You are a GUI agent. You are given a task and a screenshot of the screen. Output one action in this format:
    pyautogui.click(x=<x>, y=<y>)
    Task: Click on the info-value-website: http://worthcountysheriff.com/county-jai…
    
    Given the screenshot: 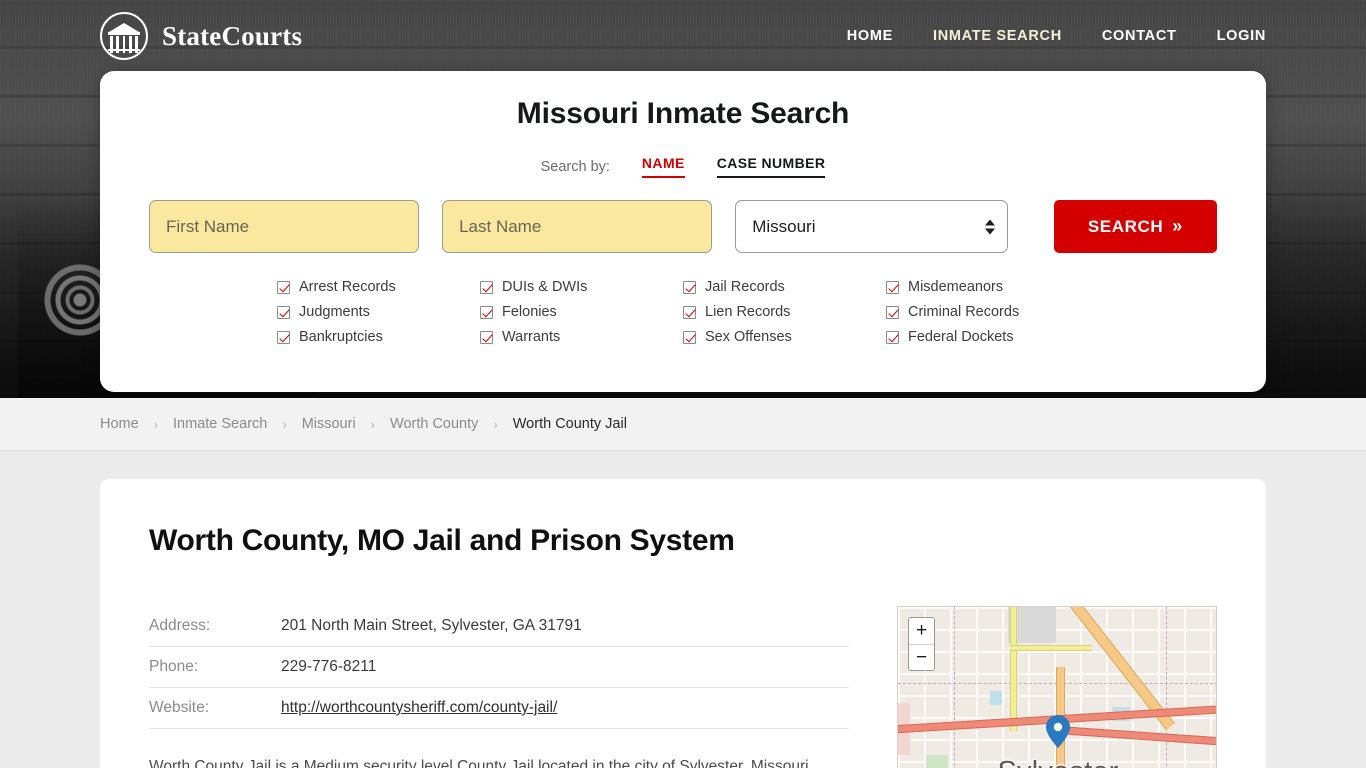 What is the action you would take?
    pyautogui.click(x=565, y=708)
    